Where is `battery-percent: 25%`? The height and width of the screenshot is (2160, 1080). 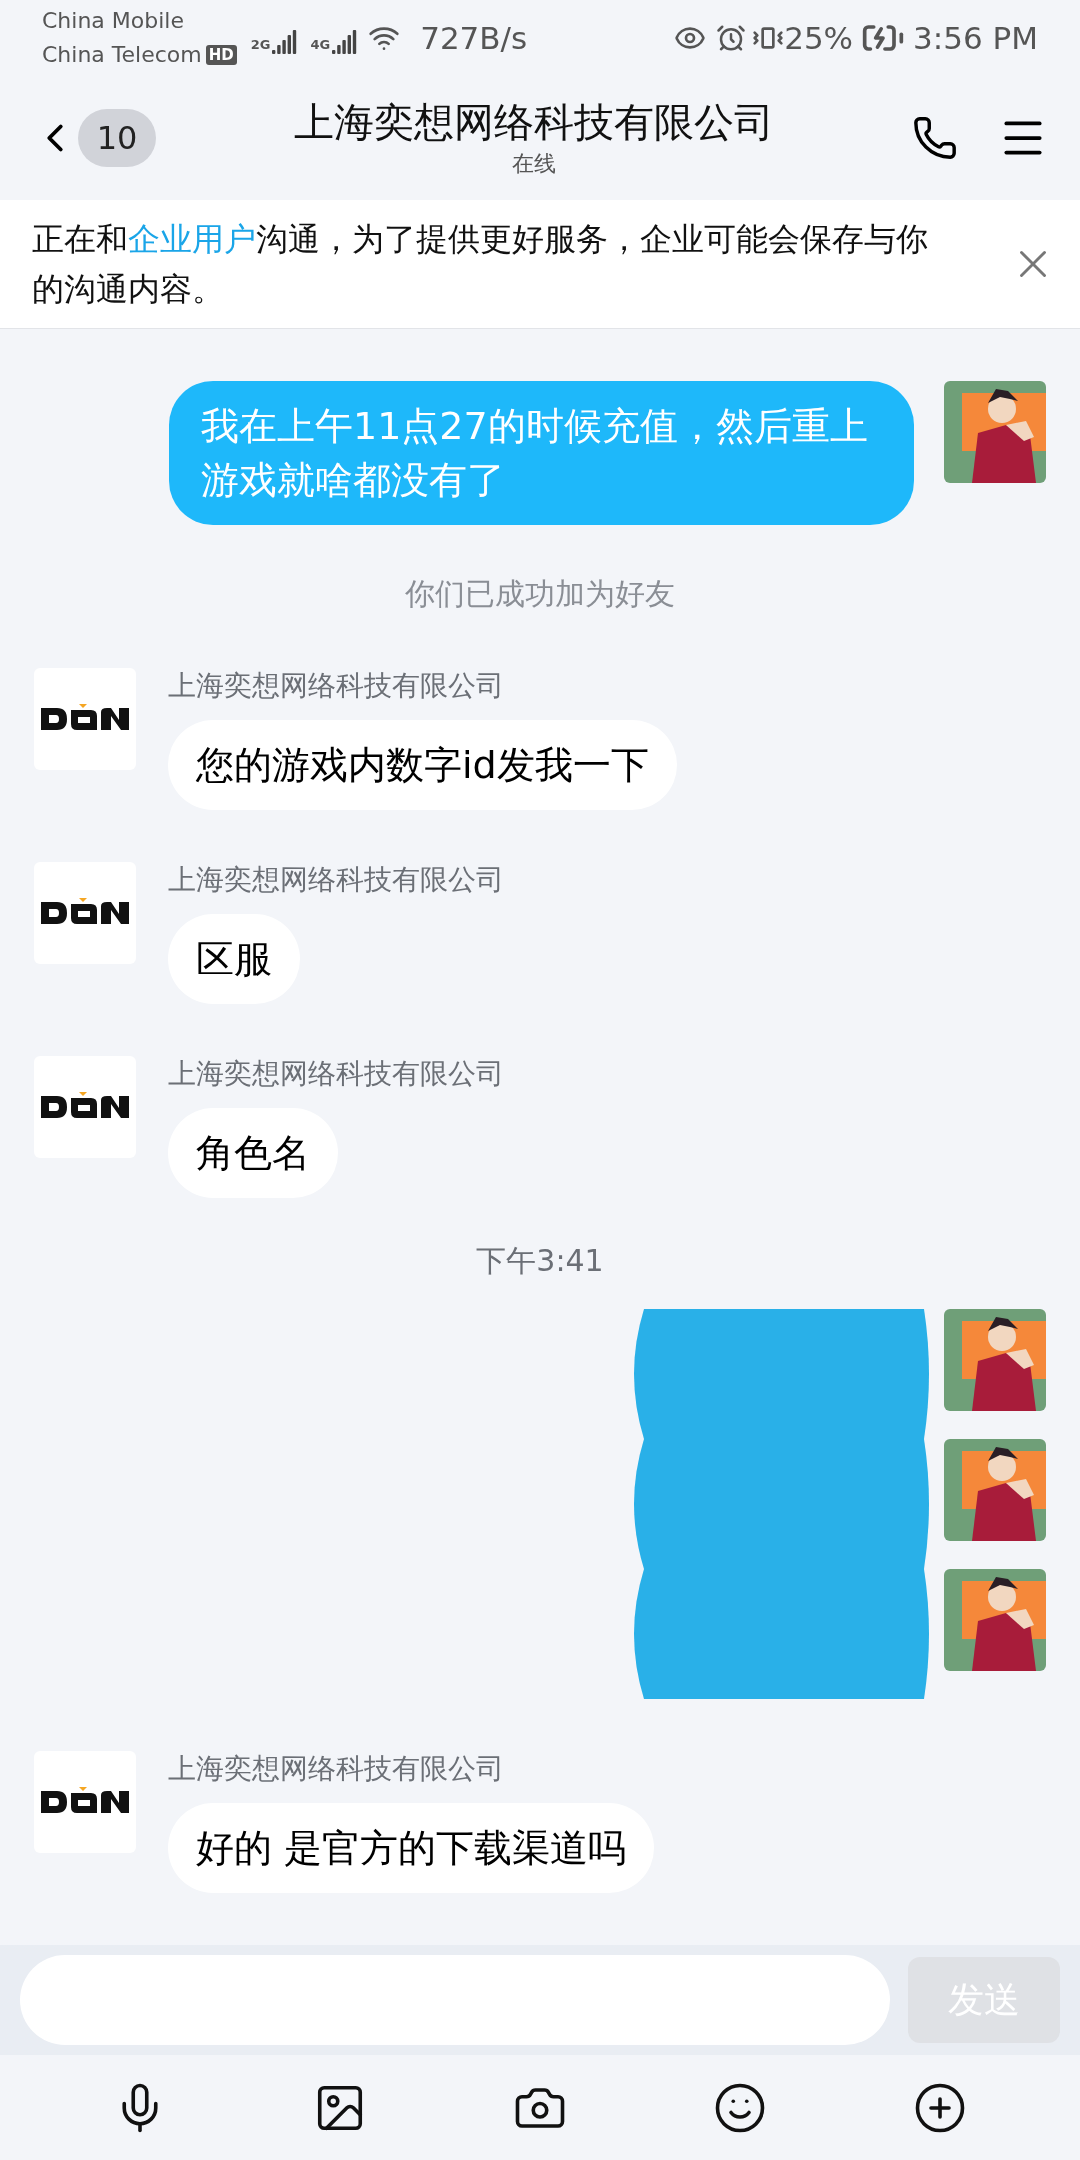 battery-percent: 25% is located at coordinates (819, 38).